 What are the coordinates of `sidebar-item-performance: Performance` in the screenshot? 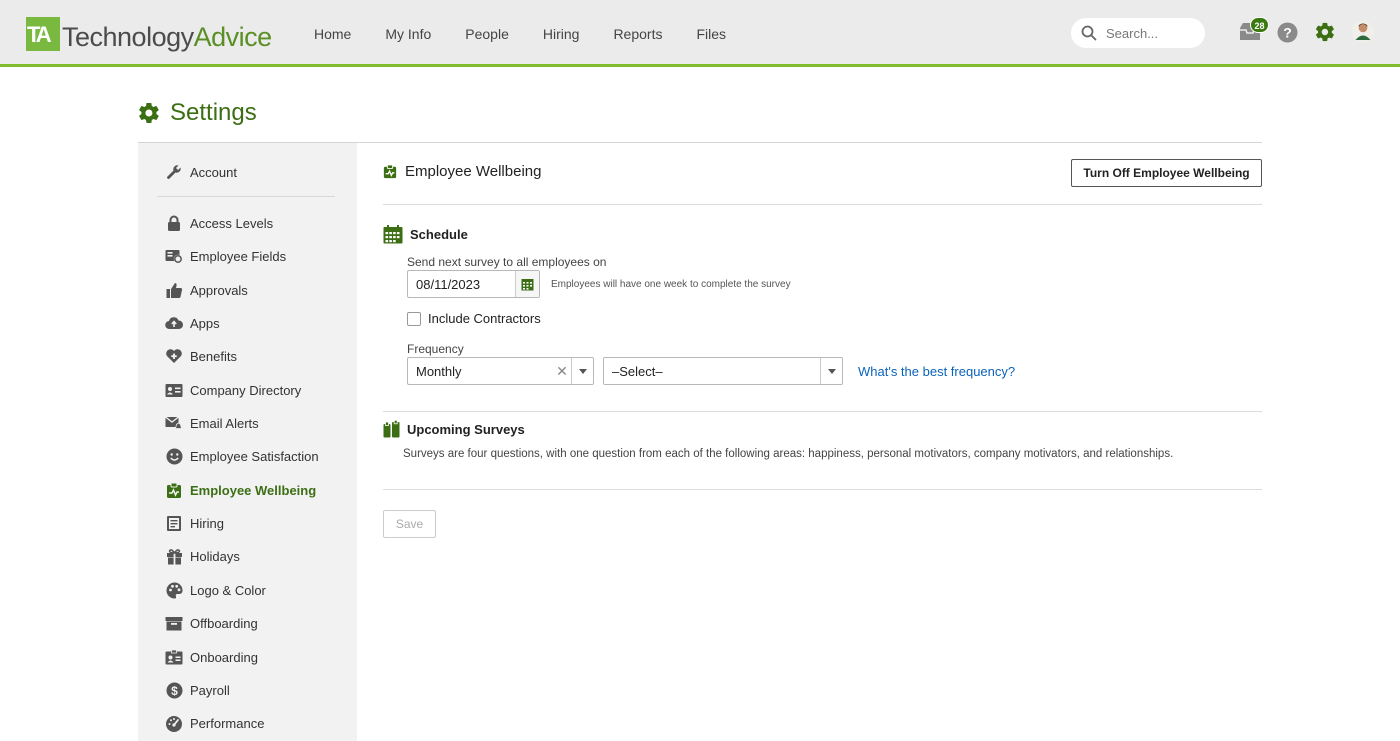 It's located at (214, 723).